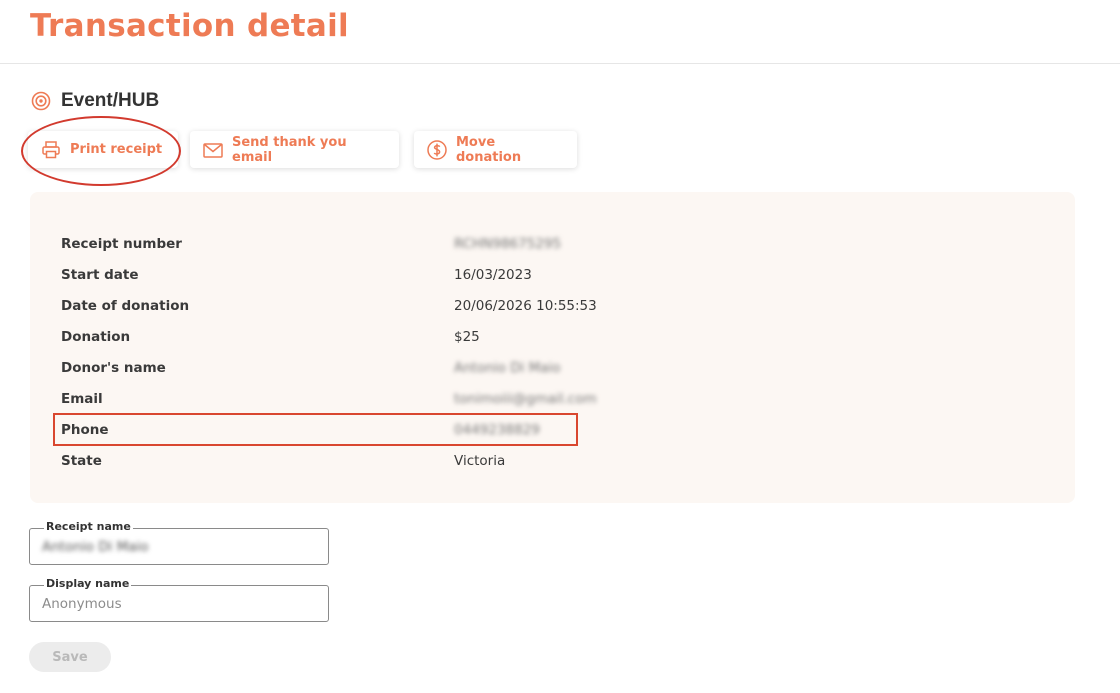  I want to click on mail-icon, so click(213, 150).